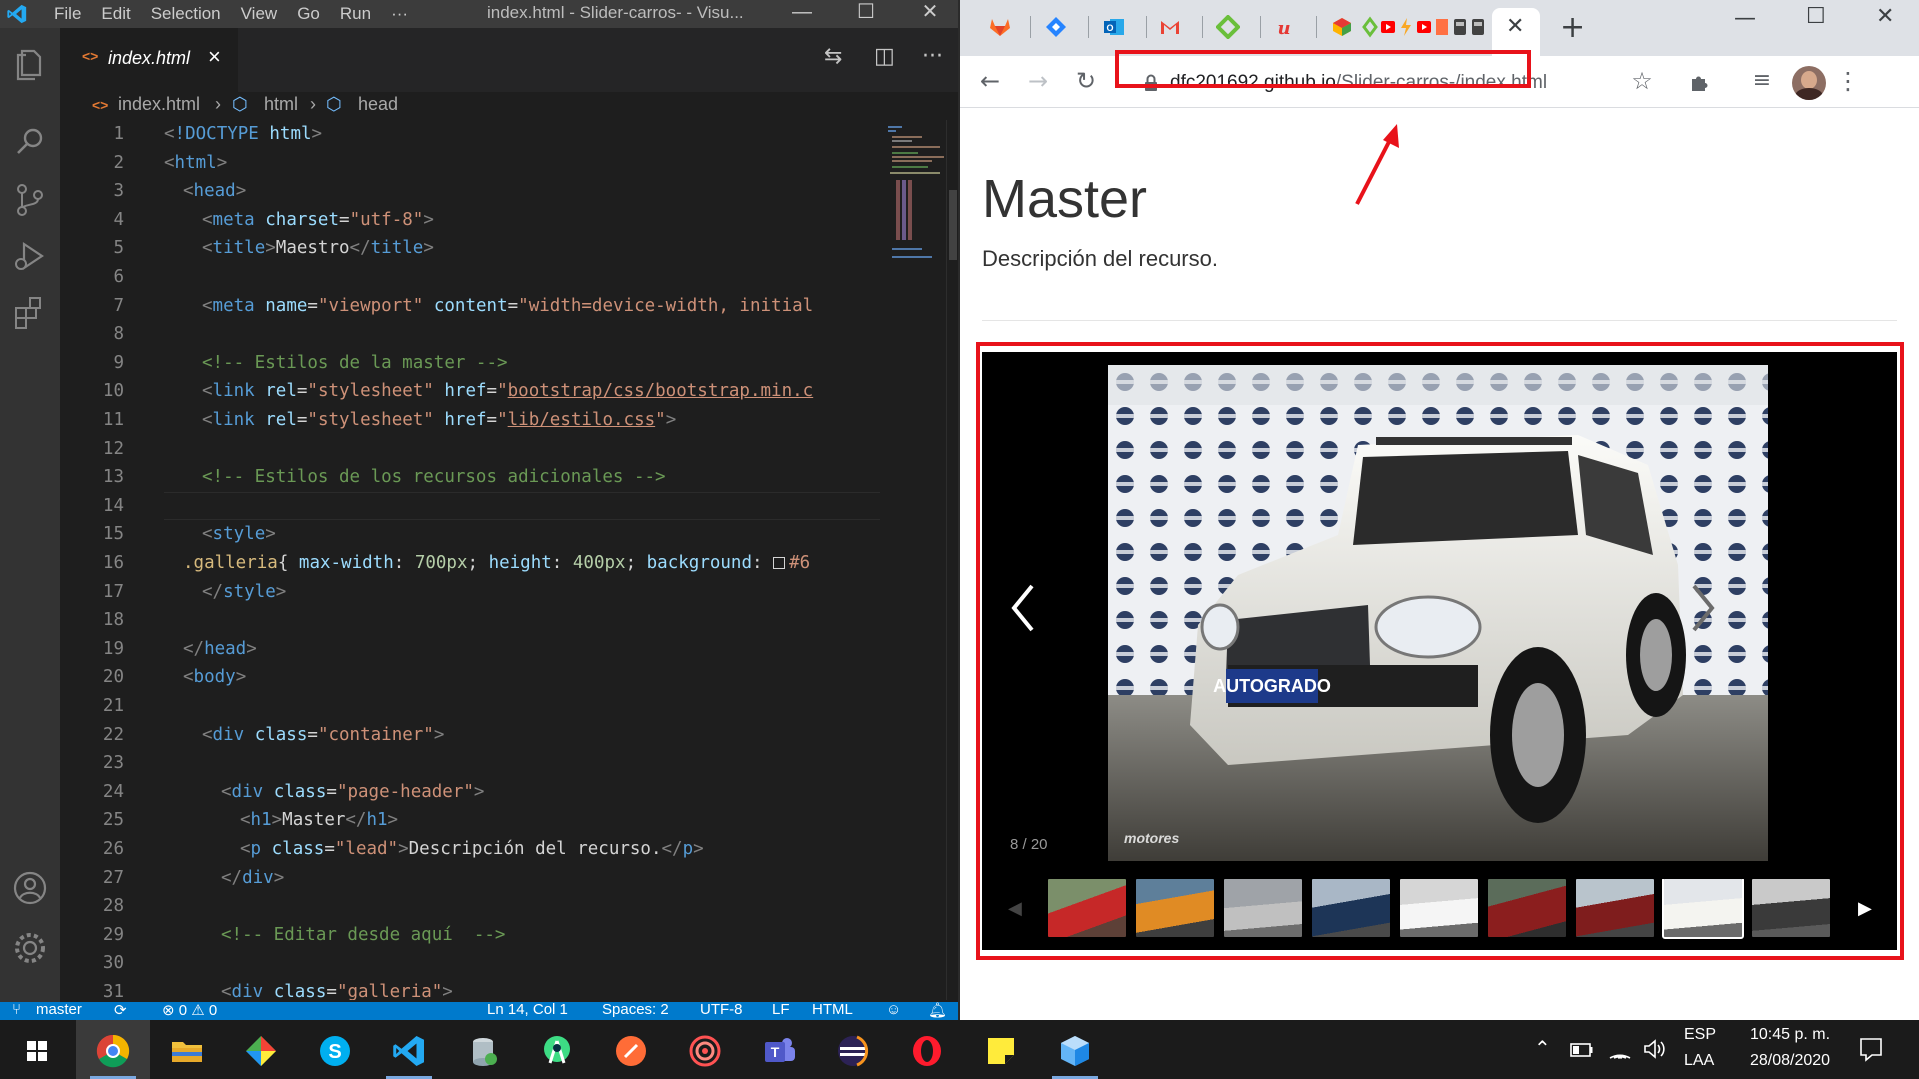  I want to click on code-line: 20 <body>, so click(470, 677).